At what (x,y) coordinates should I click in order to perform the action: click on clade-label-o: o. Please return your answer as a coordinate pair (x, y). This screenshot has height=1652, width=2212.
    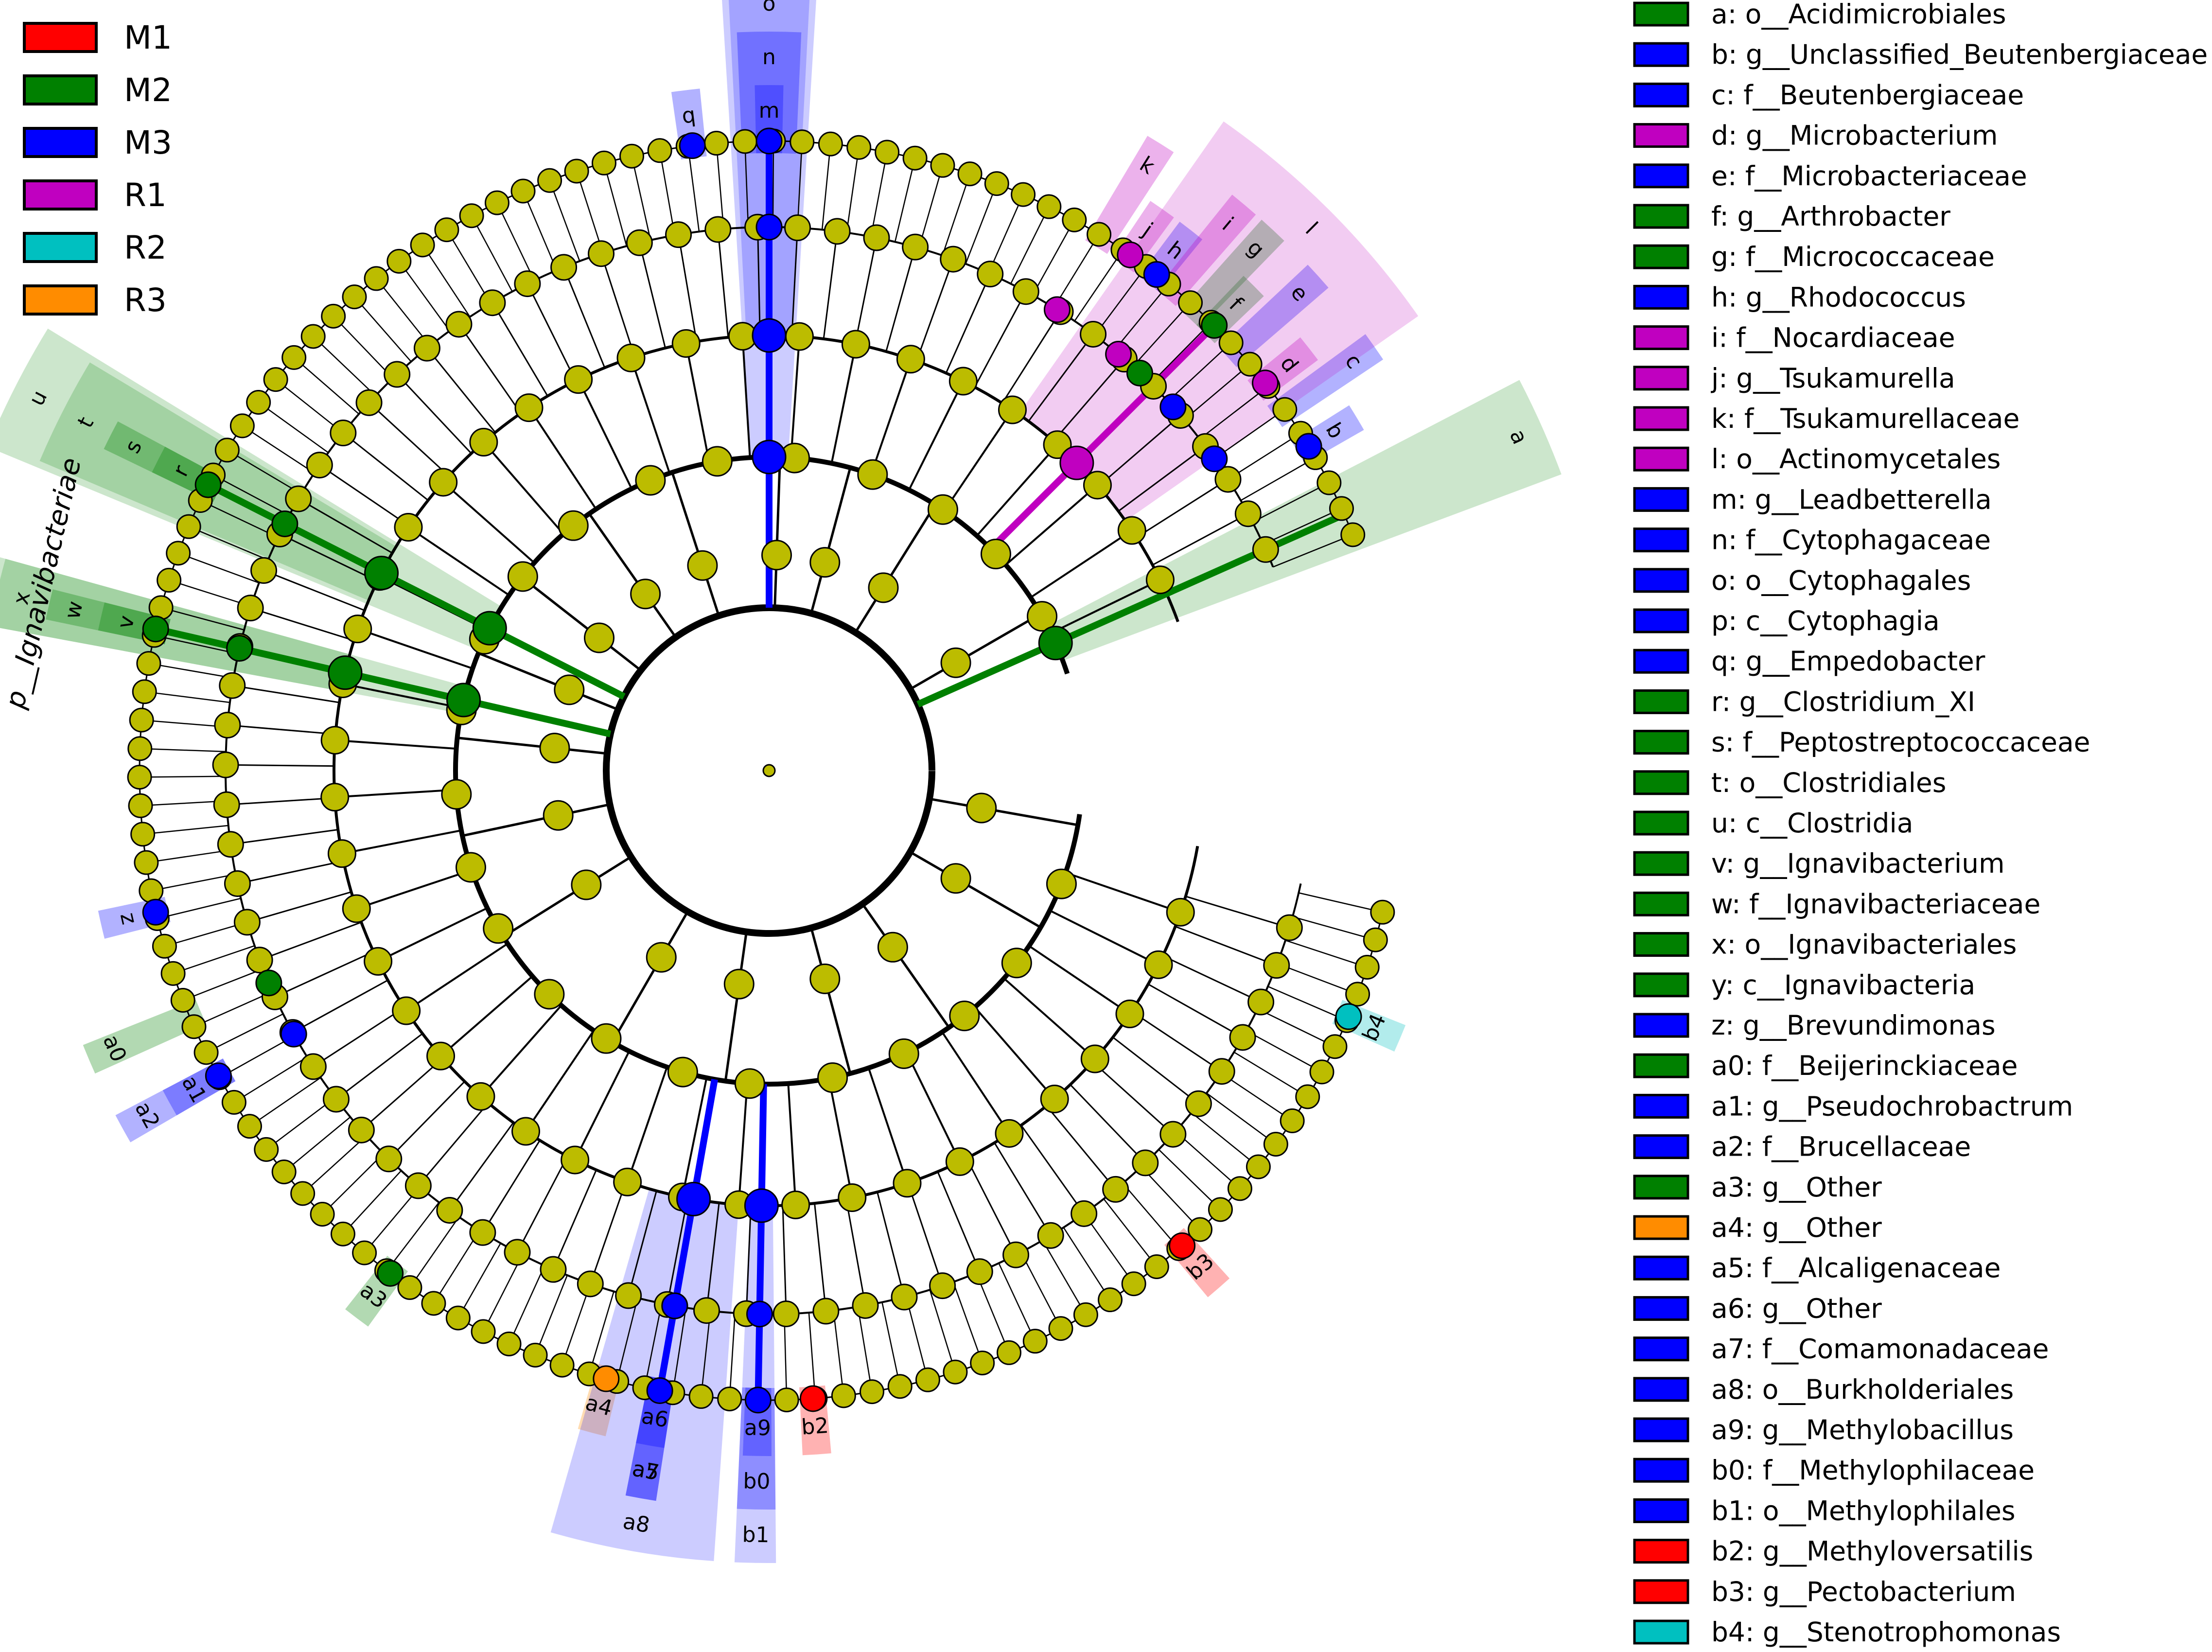
    Looking at the image, I should click on (769, 8).